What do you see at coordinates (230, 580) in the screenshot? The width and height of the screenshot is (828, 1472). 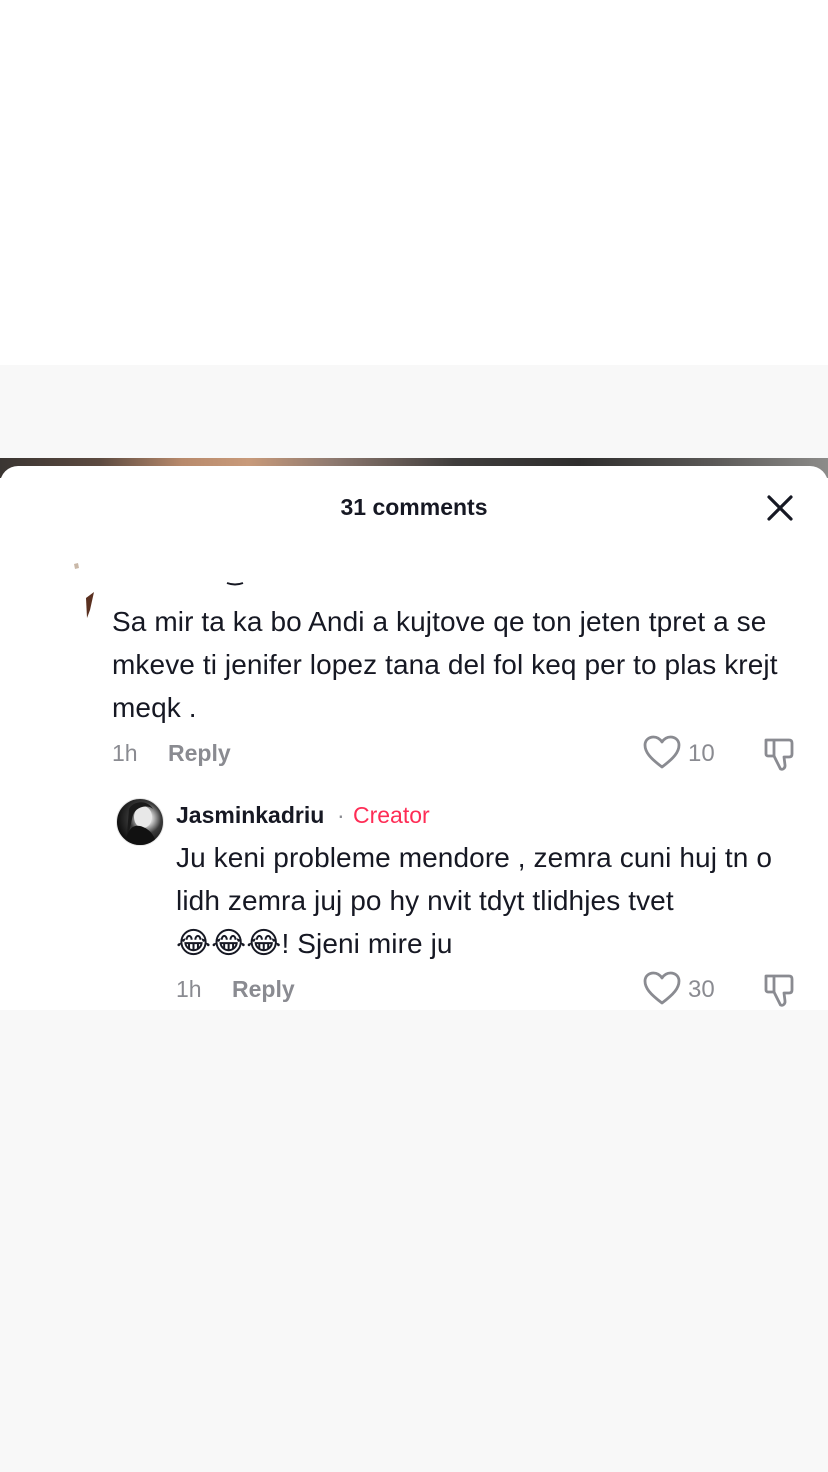 I see `username-cut-off` at bounding box center [230, 580].